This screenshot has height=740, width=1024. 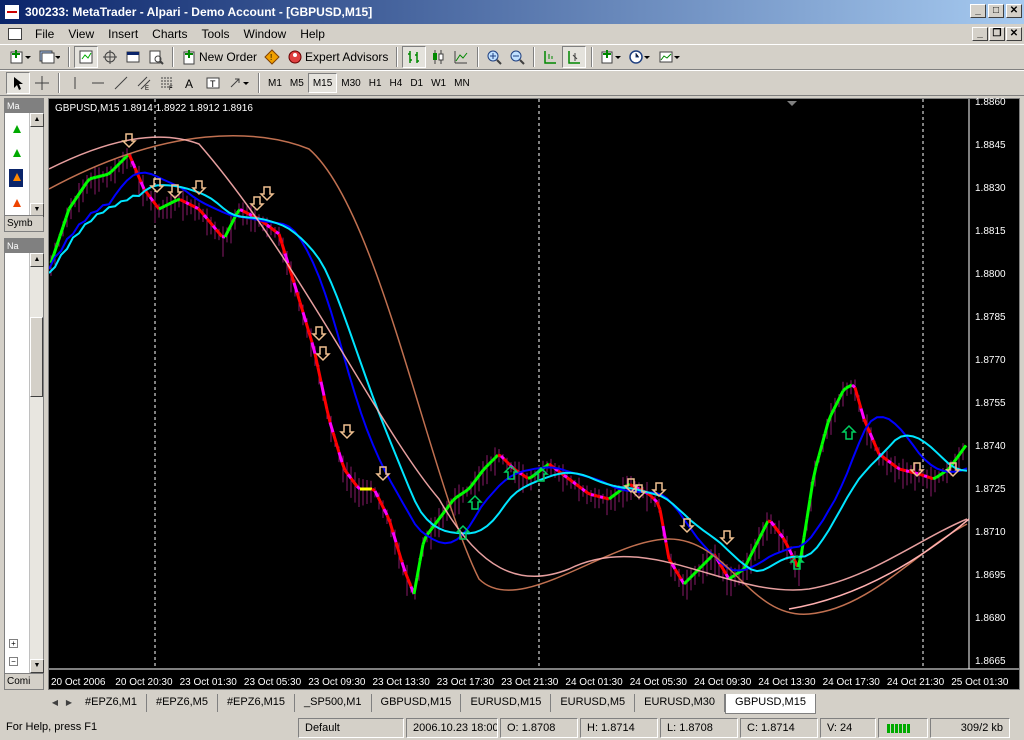 What do you see at coordinates (15, 34) in the screenshot?
I see `chart-window-icon` at bounding box center [15, 34].